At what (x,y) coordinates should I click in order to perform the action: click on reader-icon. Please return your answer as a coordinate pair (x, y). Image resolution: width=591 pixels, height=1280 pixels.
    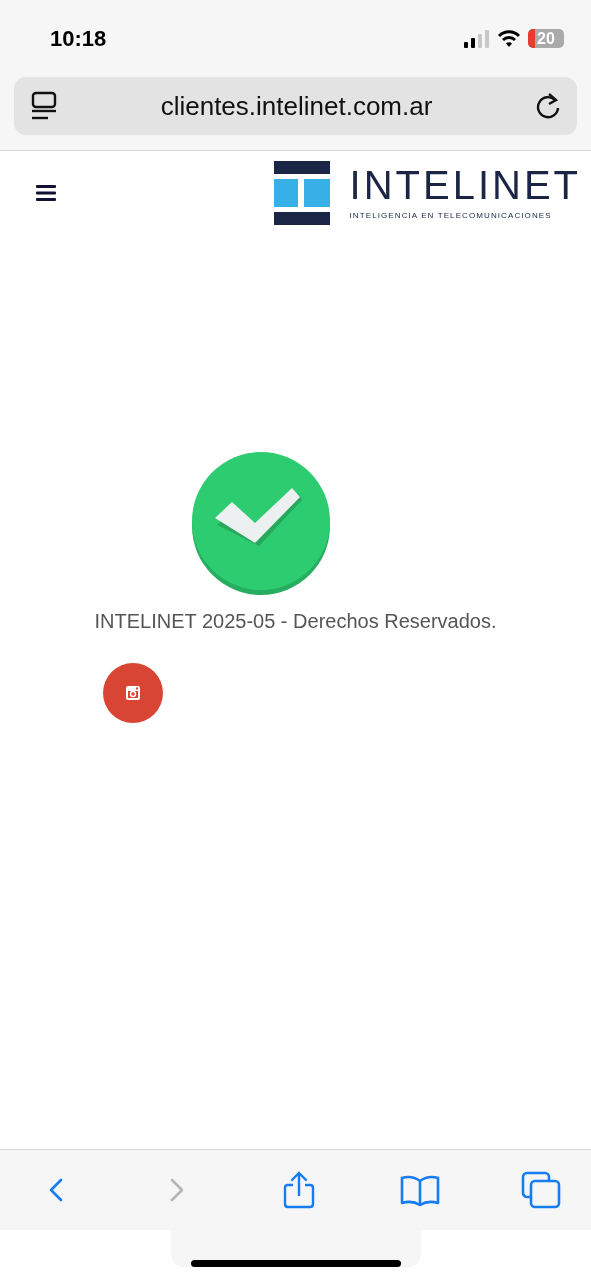
    Looking at the image, I should click on (44, 106).